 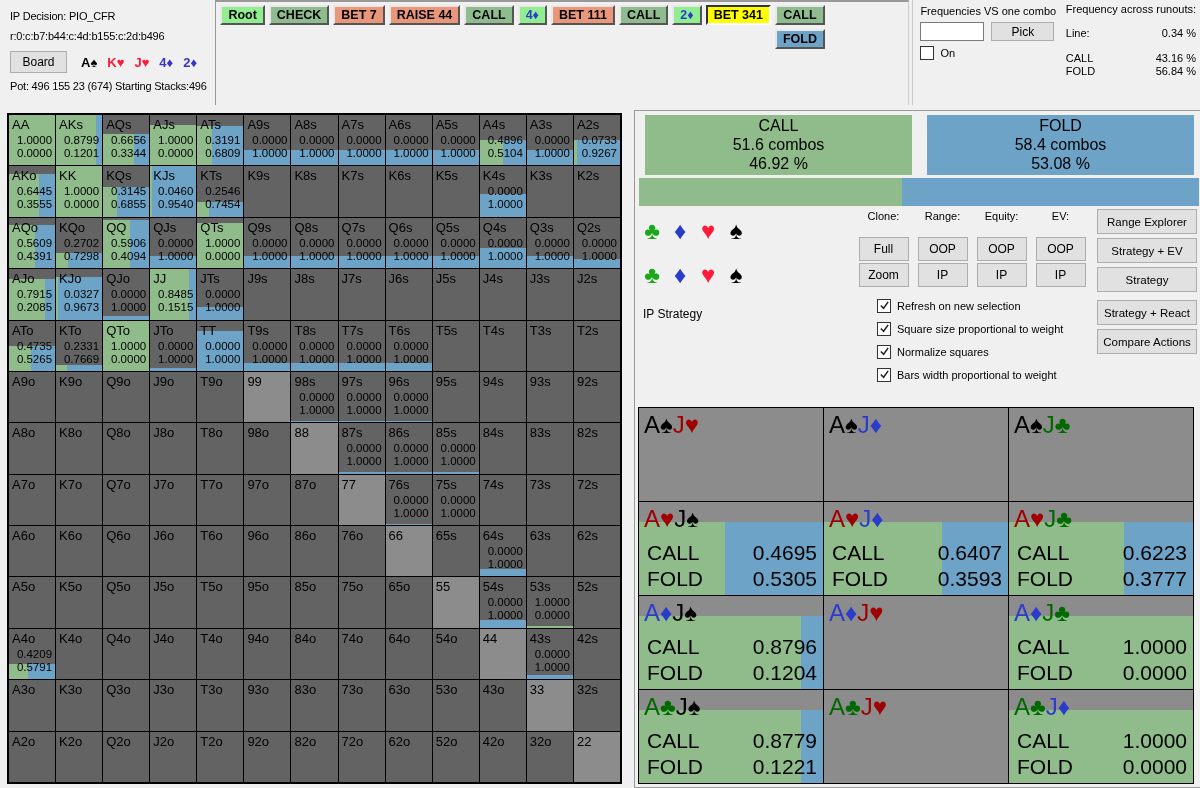 I want to click on hand-cell: J2s, so click(x=596, y=294).